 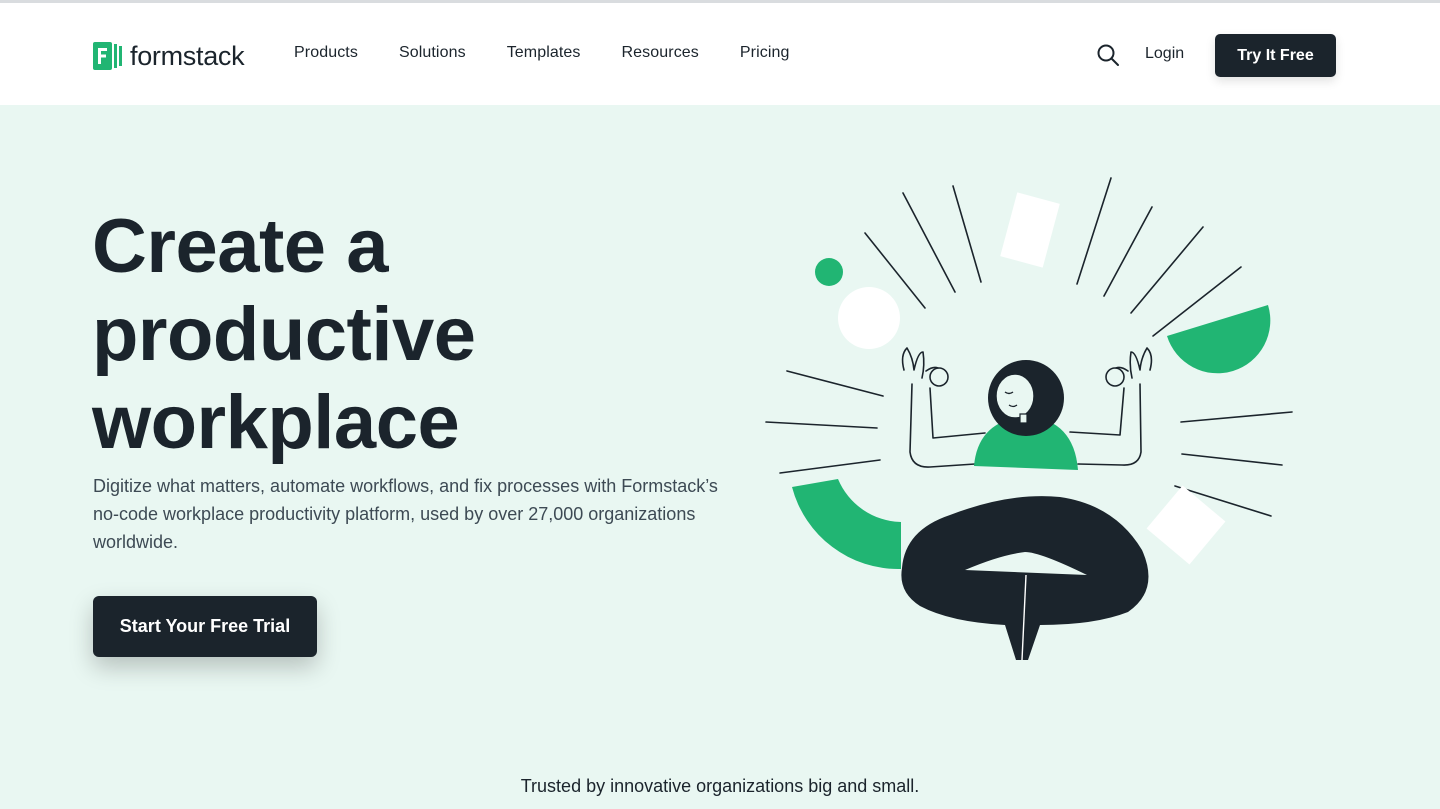 I want to click on start-free-trial-button: Start Your Free Trial, so click(x=205, y=626).